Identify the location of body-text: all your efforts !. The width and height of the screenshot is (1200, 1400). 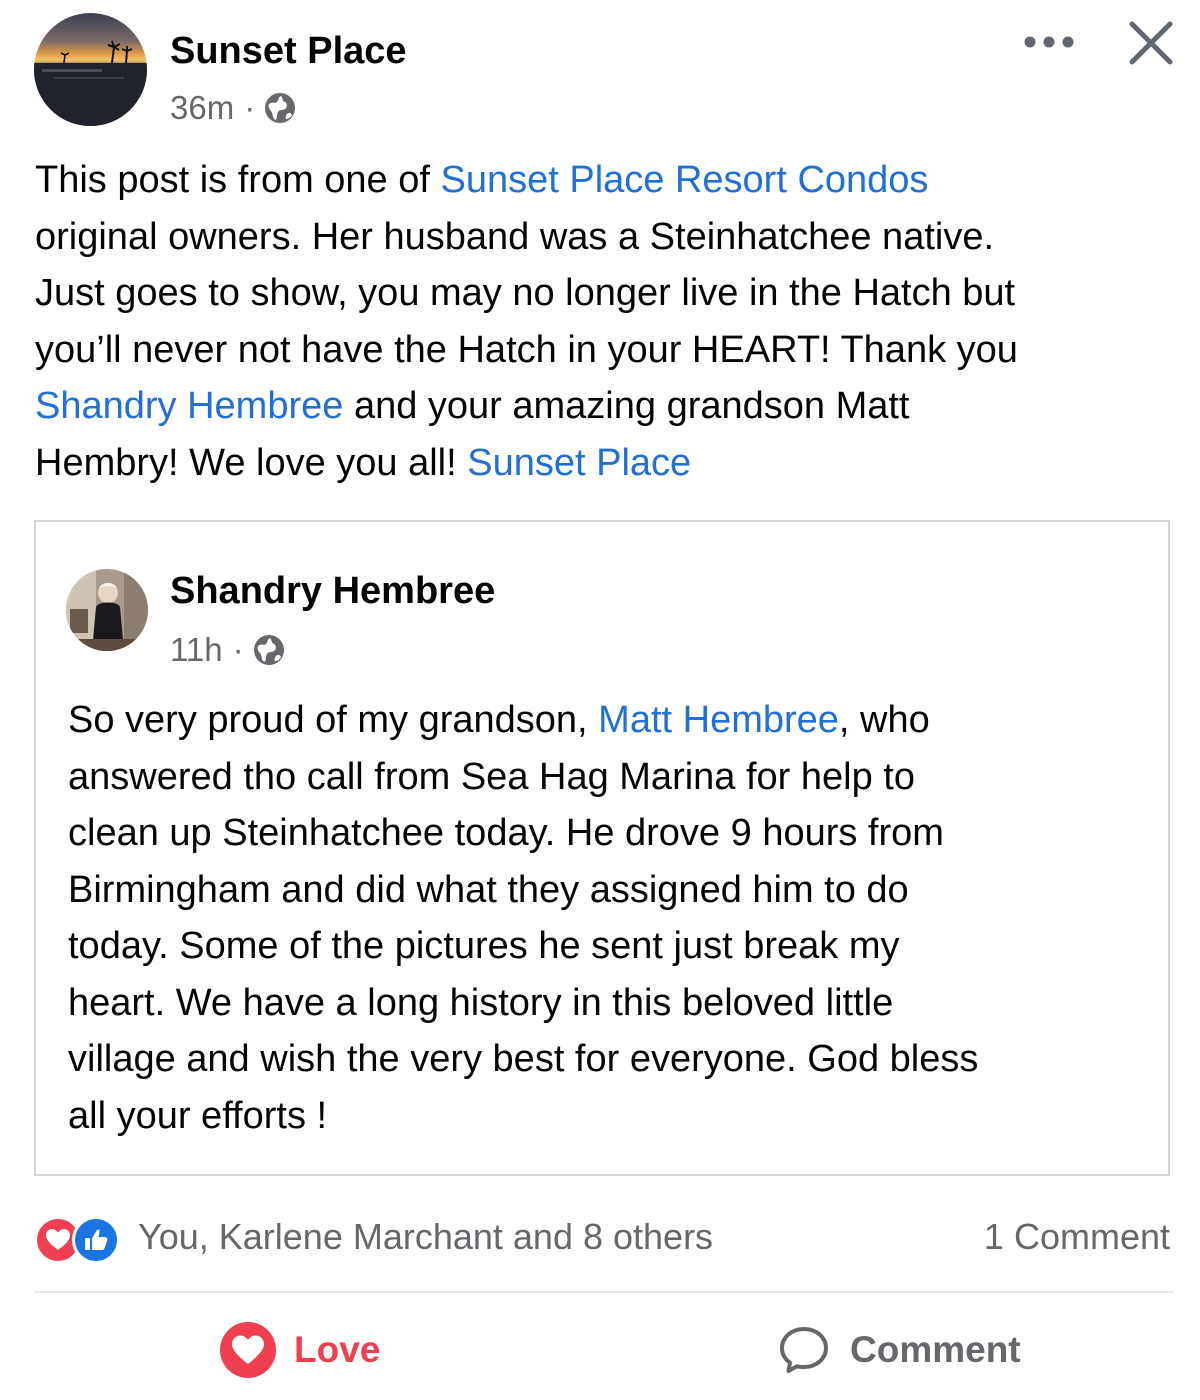
(198, 1115).